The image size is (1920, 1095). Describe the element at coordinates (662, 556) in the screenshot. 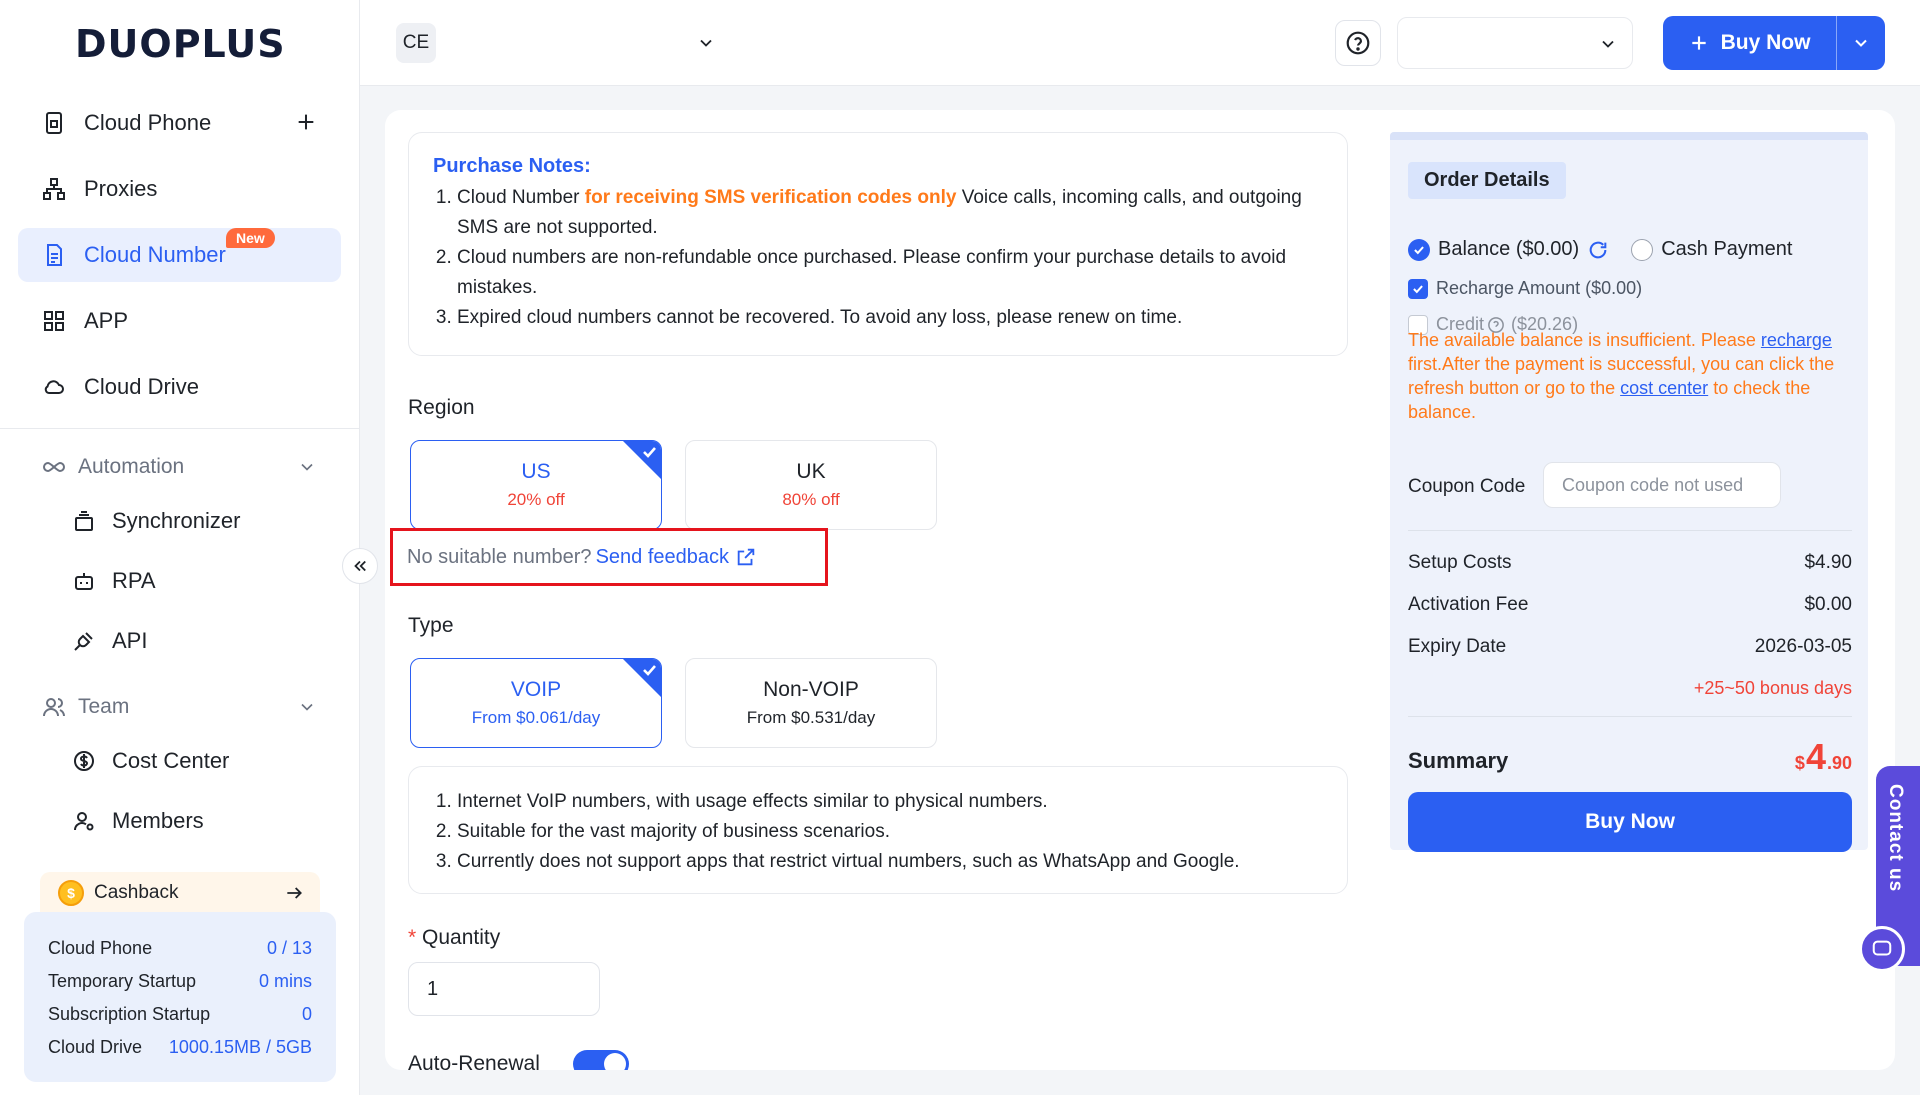

I see `feedback-link-label: Send feedback` at that location.